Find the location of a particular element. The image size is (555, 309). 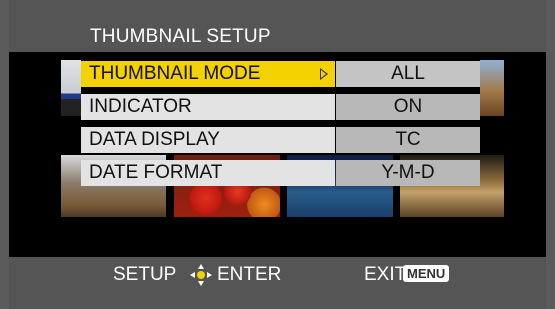

menu-item-label: DATE FORMAT is located at coordinates (208, 173).